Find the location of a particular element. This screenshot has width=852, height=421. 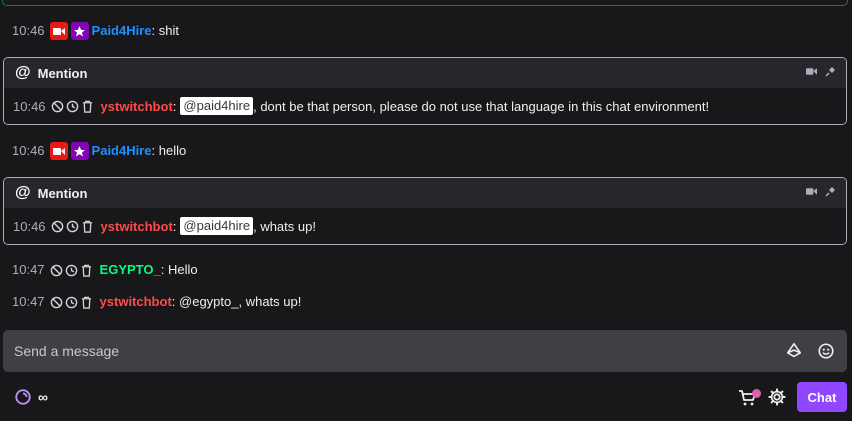

message-text: Hello is located at coordinates (181, 269).